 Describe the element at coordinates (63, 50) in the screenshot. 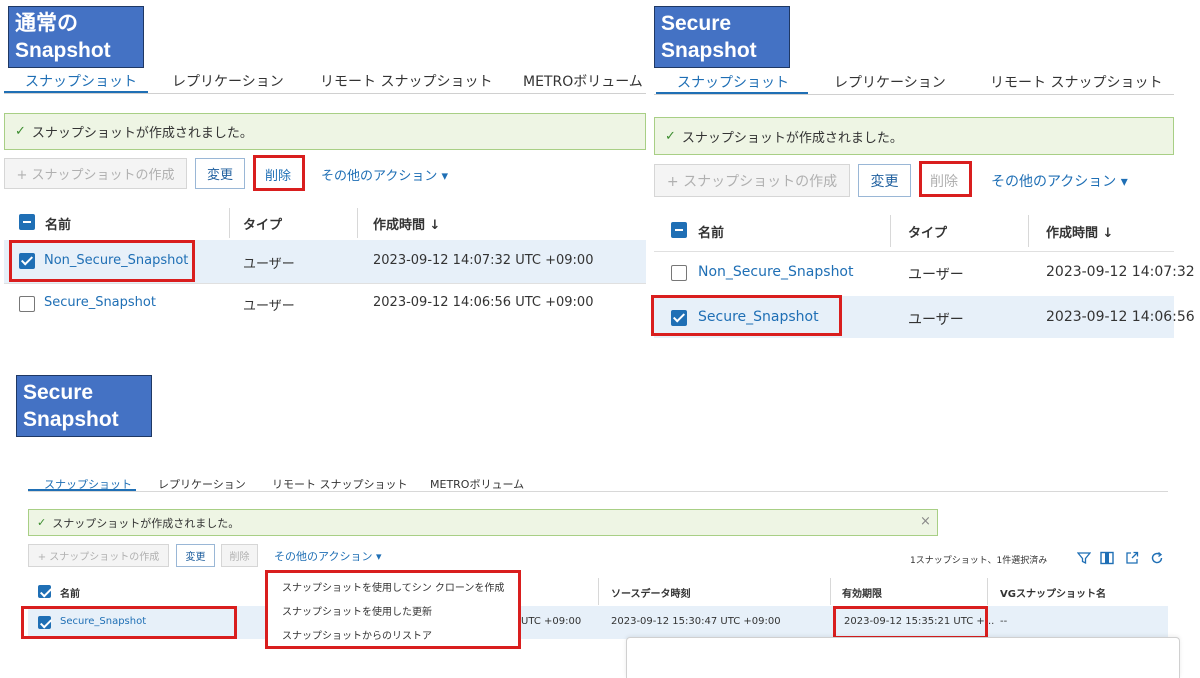

I see `panel1-title-line2: Snapshot` at that location.